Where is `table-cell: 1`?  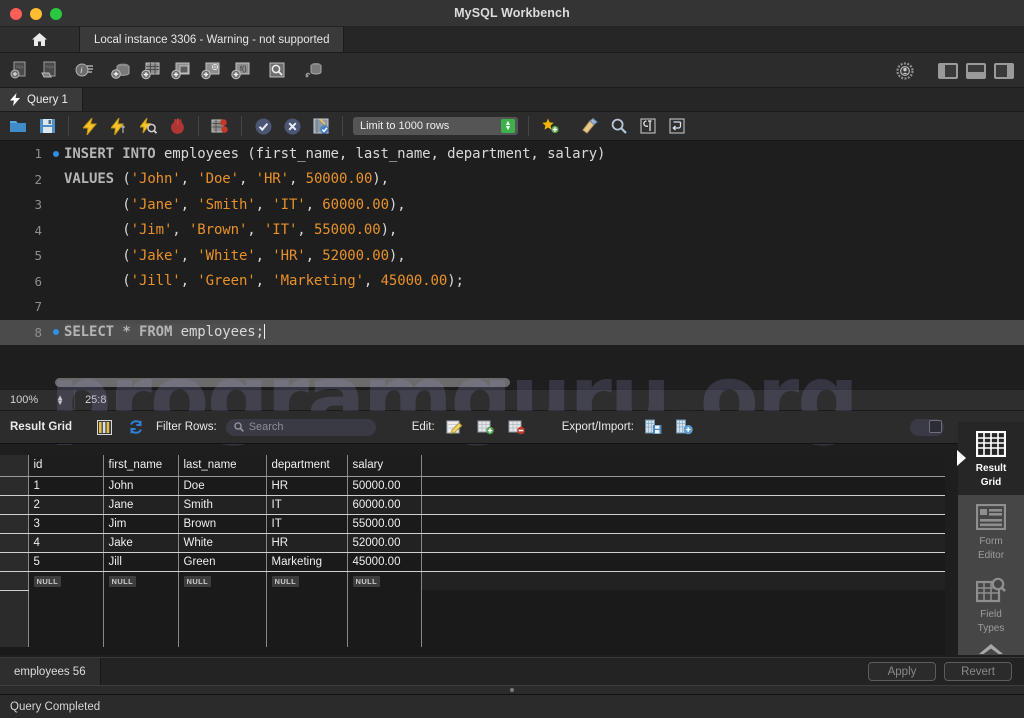 table-cell: 1 is located at coordinates (66, 486).